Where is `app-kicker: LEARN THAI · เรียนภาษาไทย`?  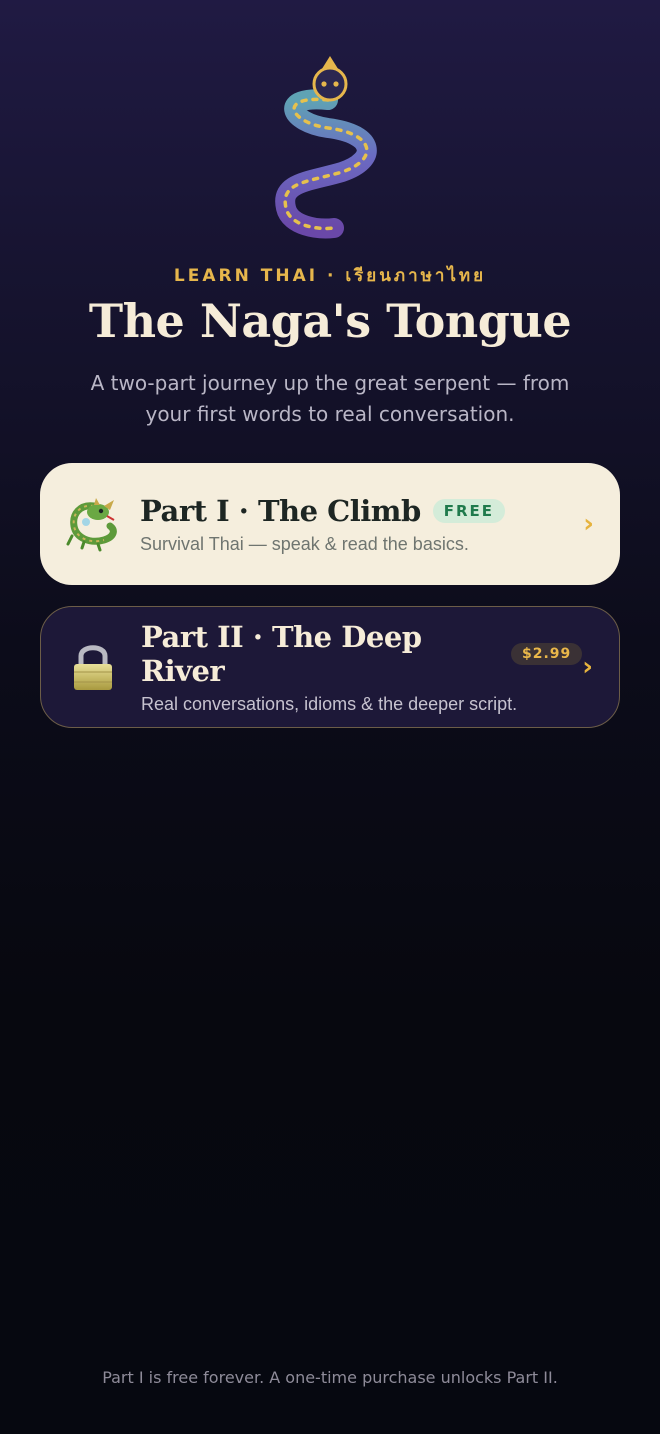
app-kicker: LEARN THAI · เรียนภาษาไทย is located at coordinates (330, 276).